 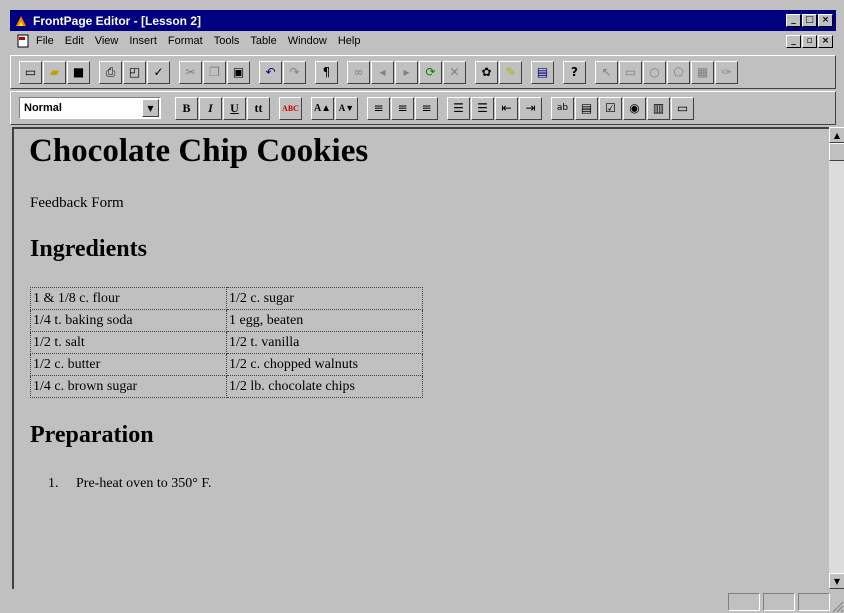 I want to click on help-icon: ?, so click(x=574, y=72).